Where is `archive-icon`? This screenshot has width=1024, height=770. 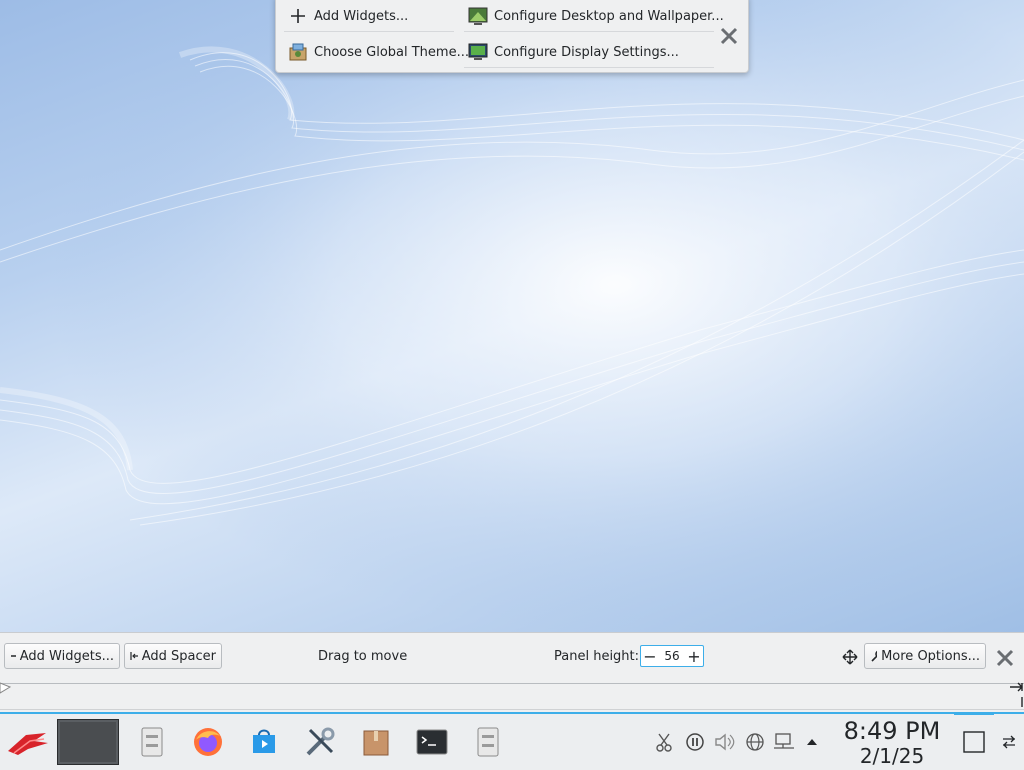 archive-icon is located at coordinates (376, 742).